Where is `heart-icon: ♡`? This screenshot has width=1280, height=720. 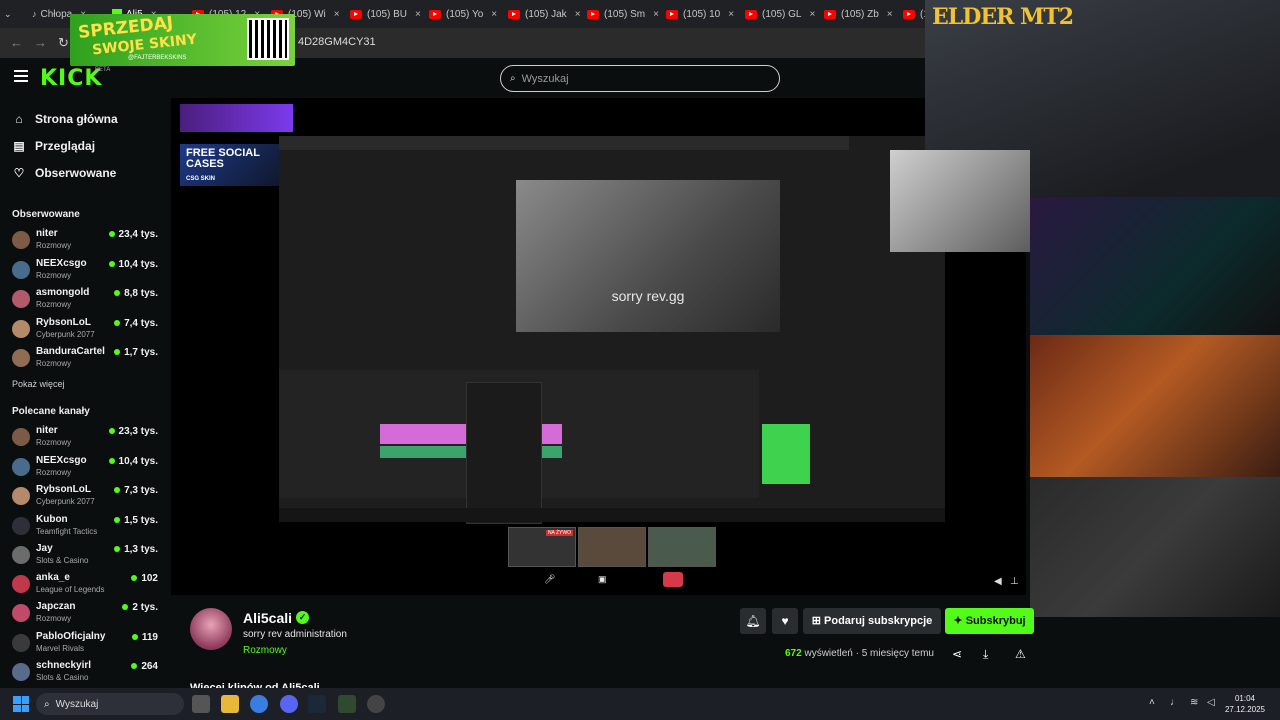 heart-icon: ♡ is located at coordinates (19, 173).